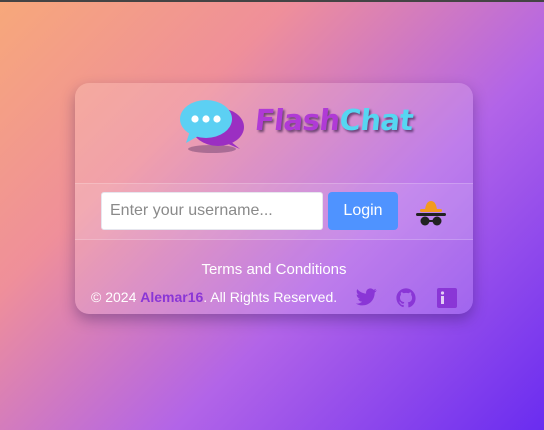 The width and height of the screenshot is (544, 430). I want to click on login-button: Login, so click(363, 211).